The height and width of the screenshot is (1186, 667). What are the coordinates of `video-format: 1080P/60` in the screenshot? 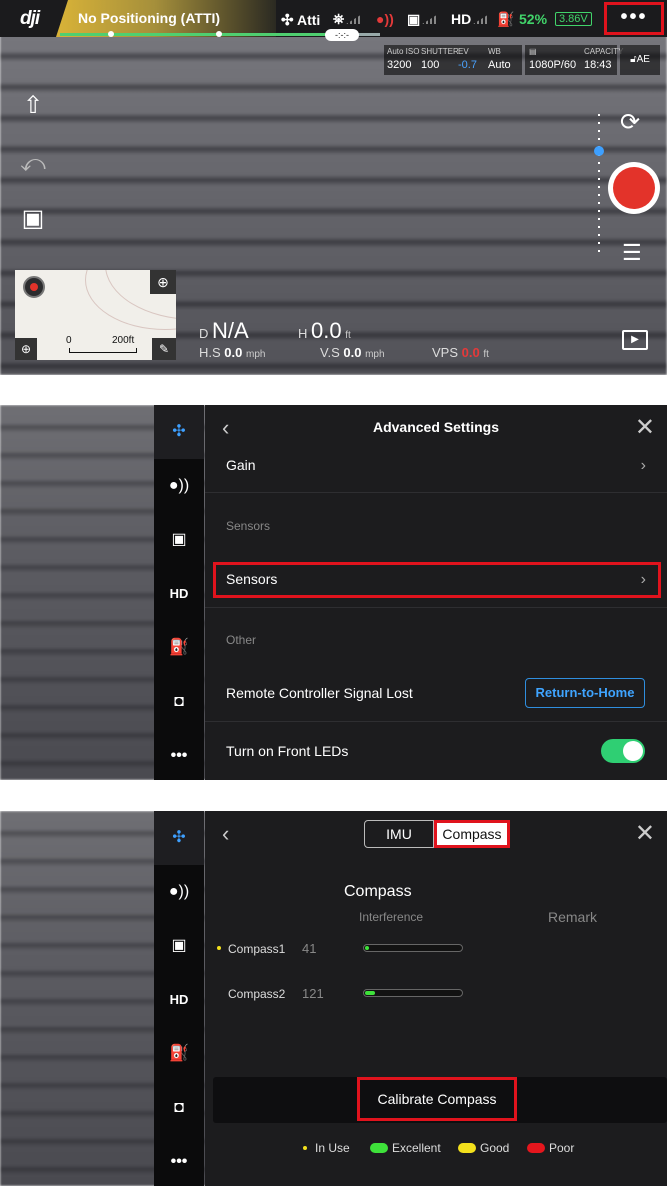 It's located at (553, 65).